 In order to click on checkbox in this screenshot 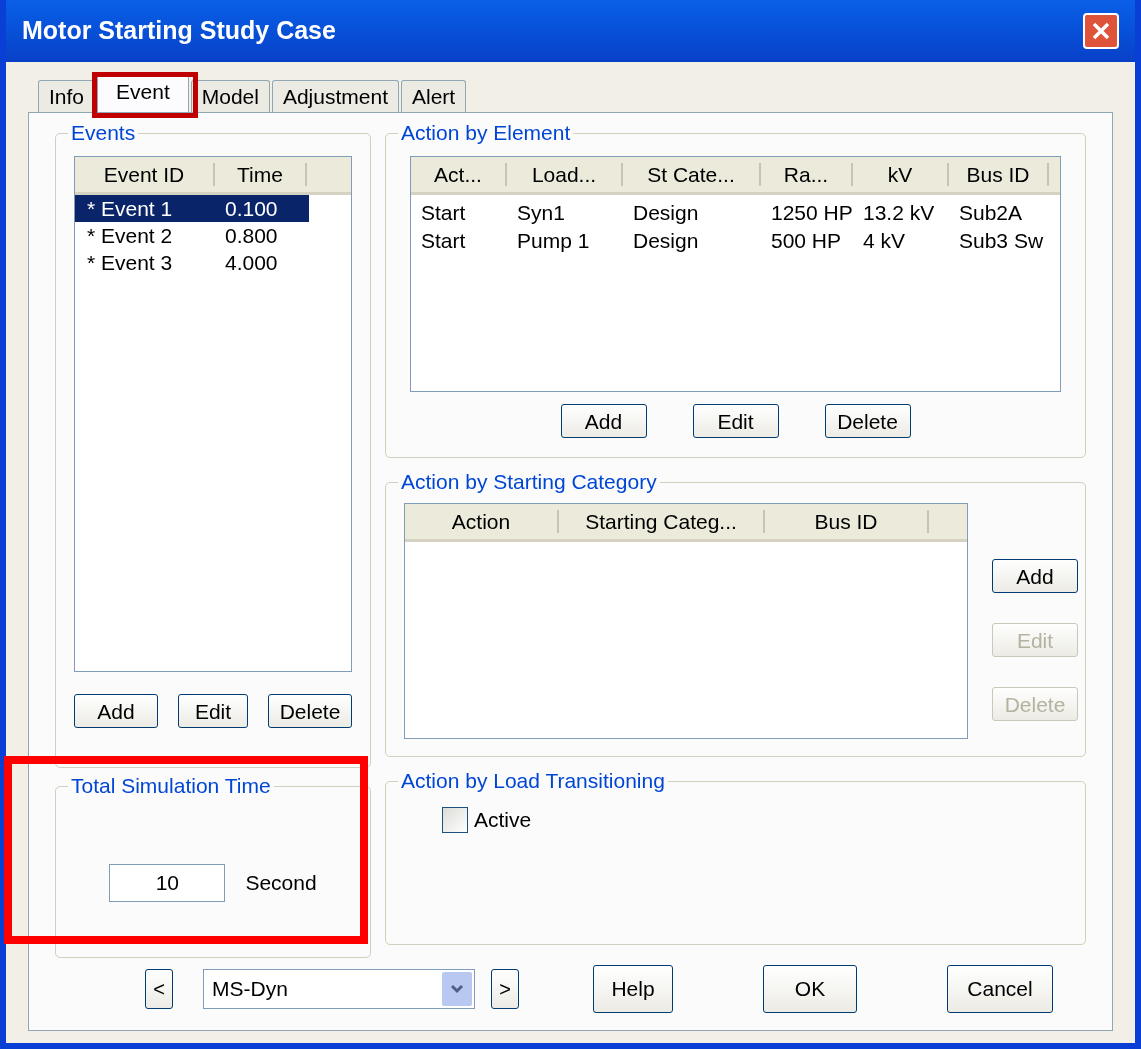, I will do `click(455, 819)`.